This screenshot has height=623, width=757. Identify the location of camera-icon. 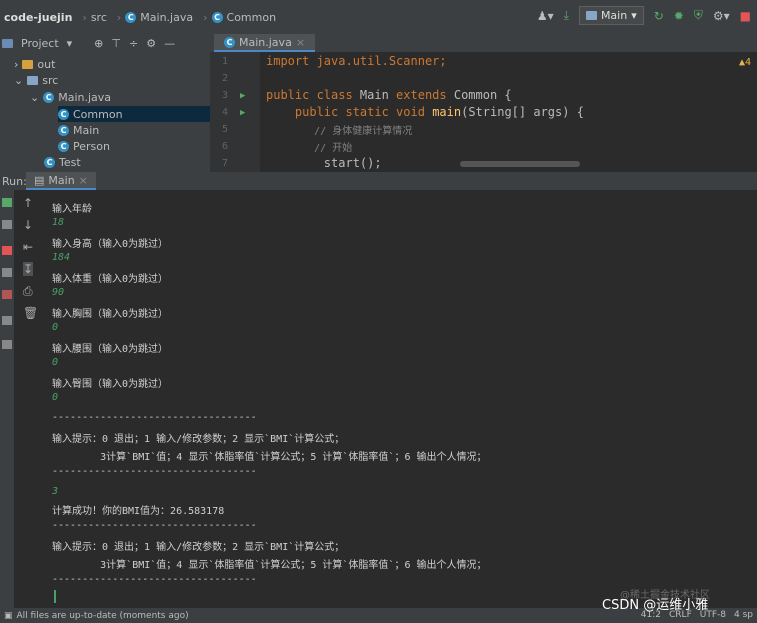
(7, 272).